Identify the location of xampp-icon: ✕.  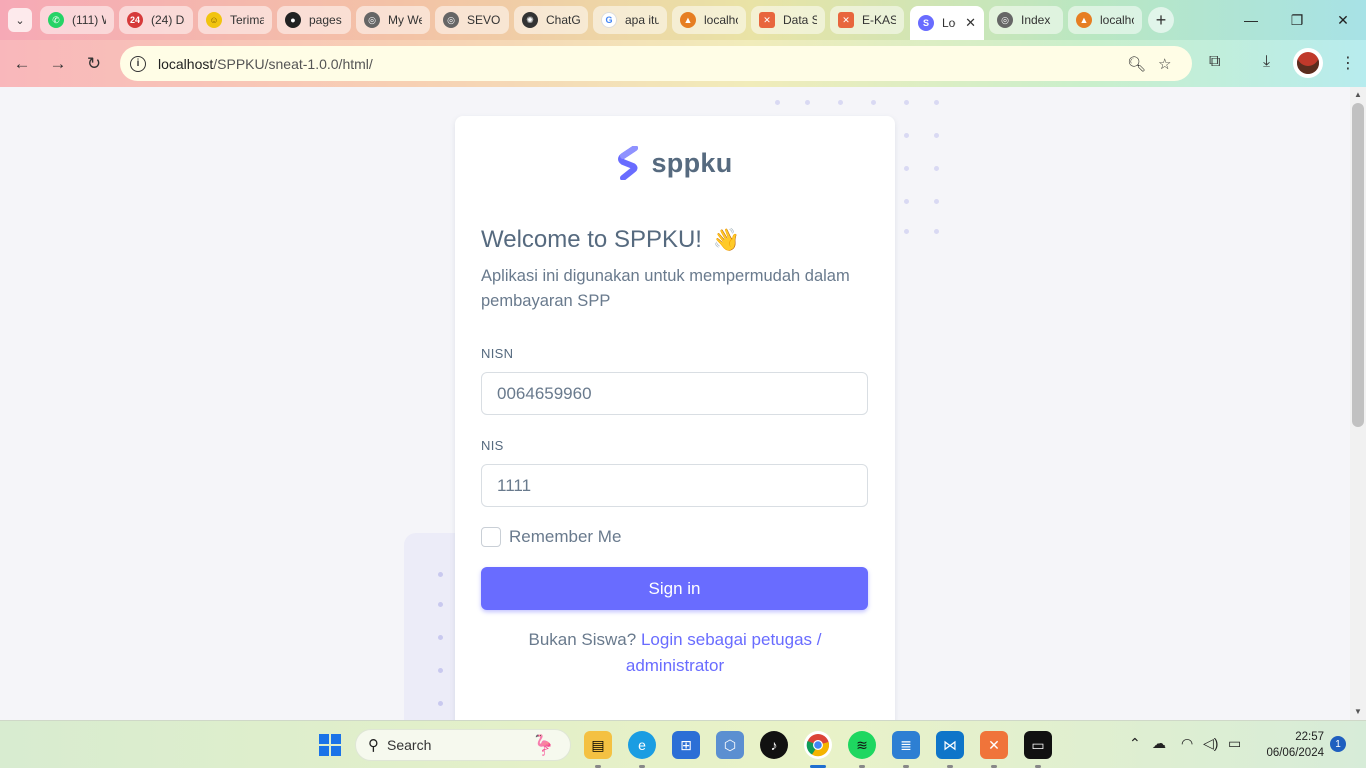
(994, 745).